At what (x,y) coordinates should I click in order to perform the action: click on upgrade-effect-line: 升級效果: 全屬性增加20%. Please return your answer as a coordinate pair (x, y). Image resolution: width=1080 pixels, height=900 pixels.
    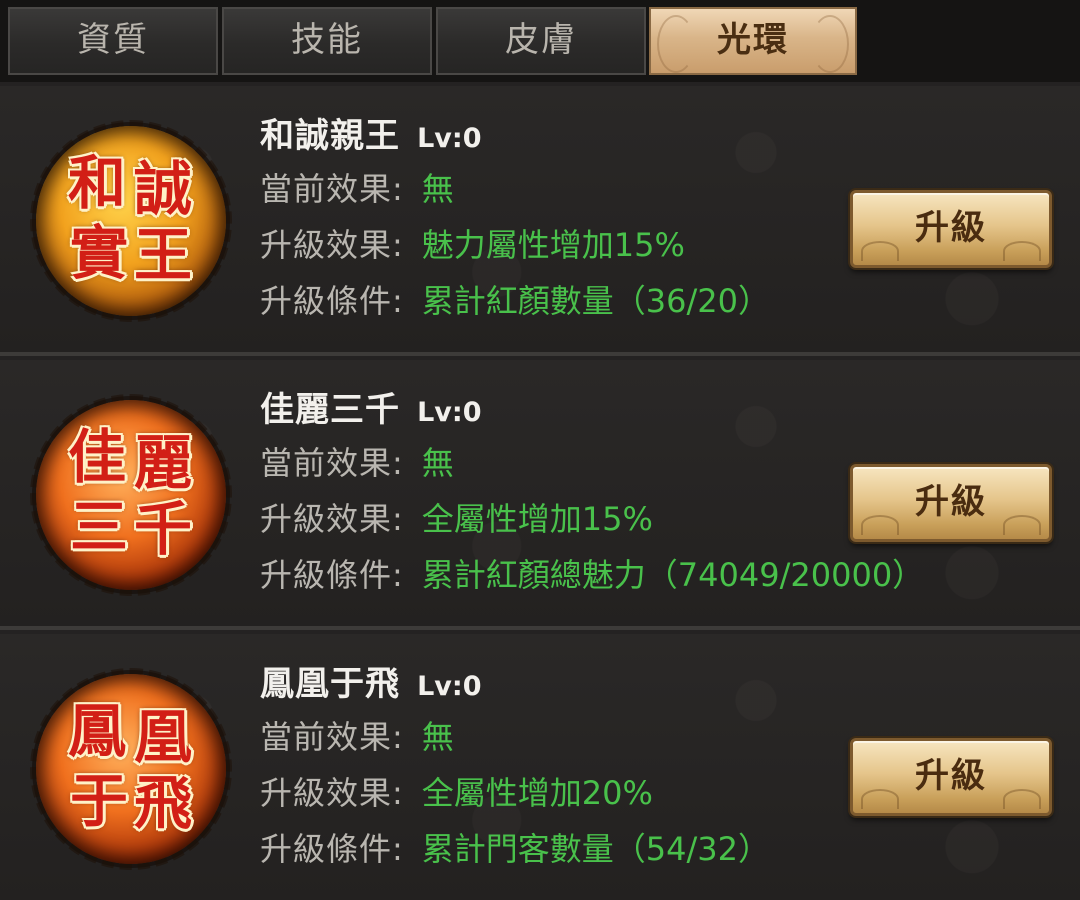
    Looking at the image, I should click on (456, 791).